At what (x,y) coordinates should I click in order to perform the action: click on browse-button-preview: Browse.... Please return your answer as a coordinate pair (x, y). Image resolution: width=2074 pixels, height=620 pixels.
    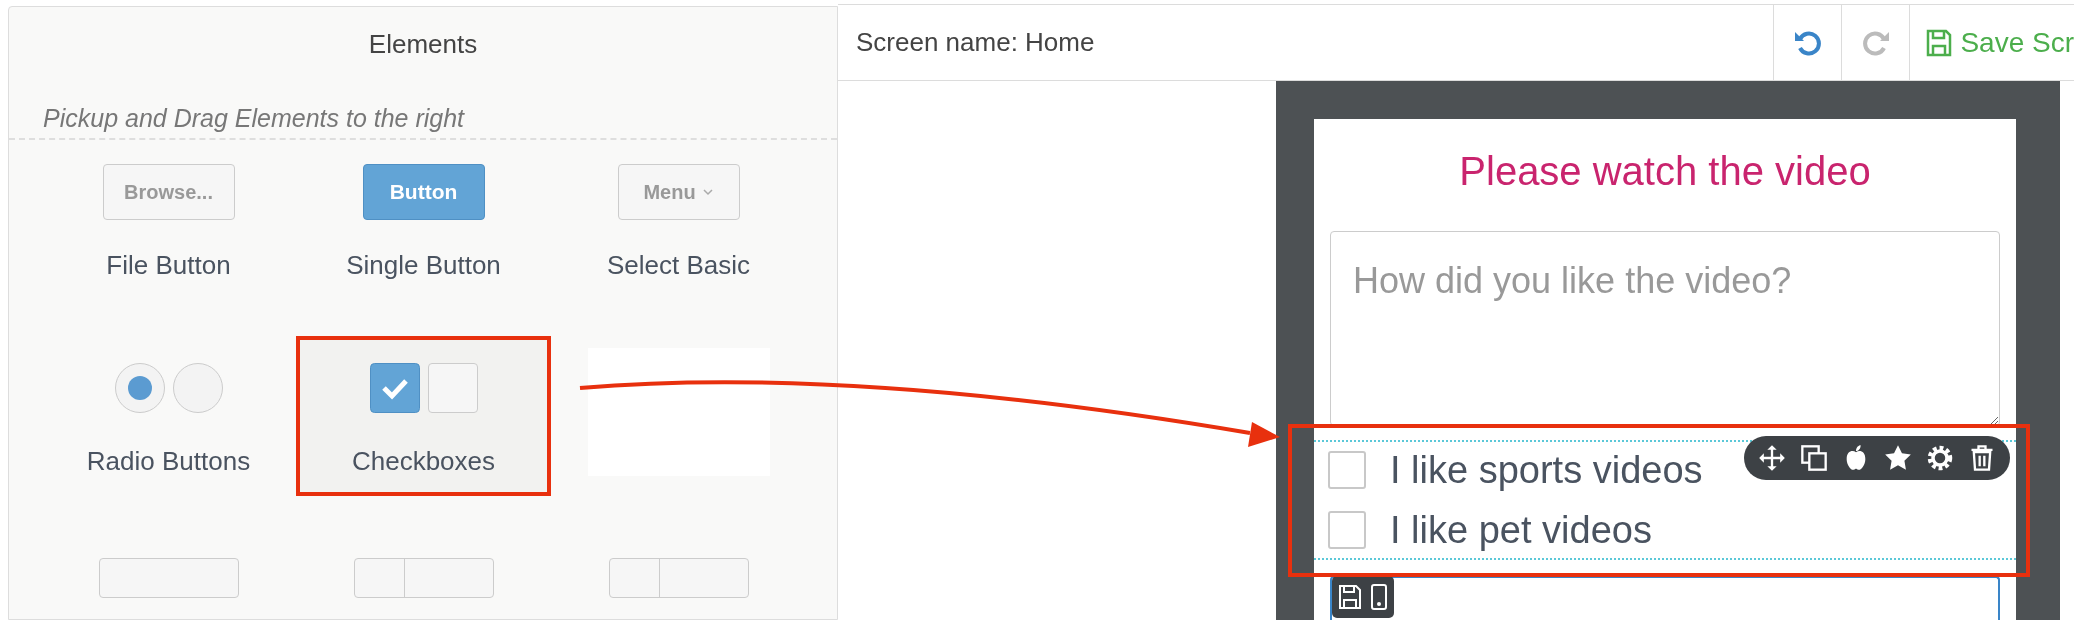
    Looking at the image, I should click on (168, 191).